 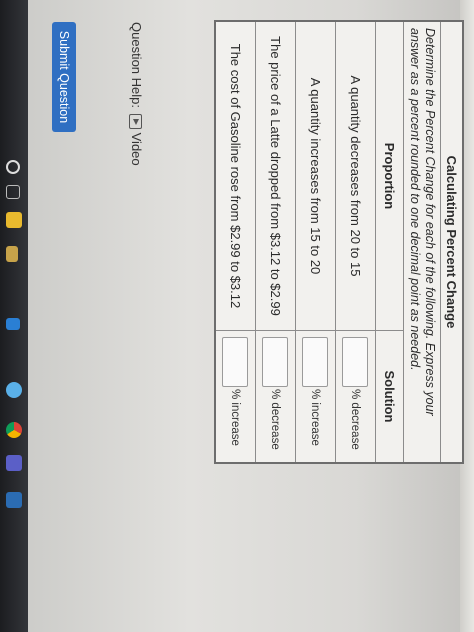 I want to click on video-link: Video, so click(x=136, y=140).